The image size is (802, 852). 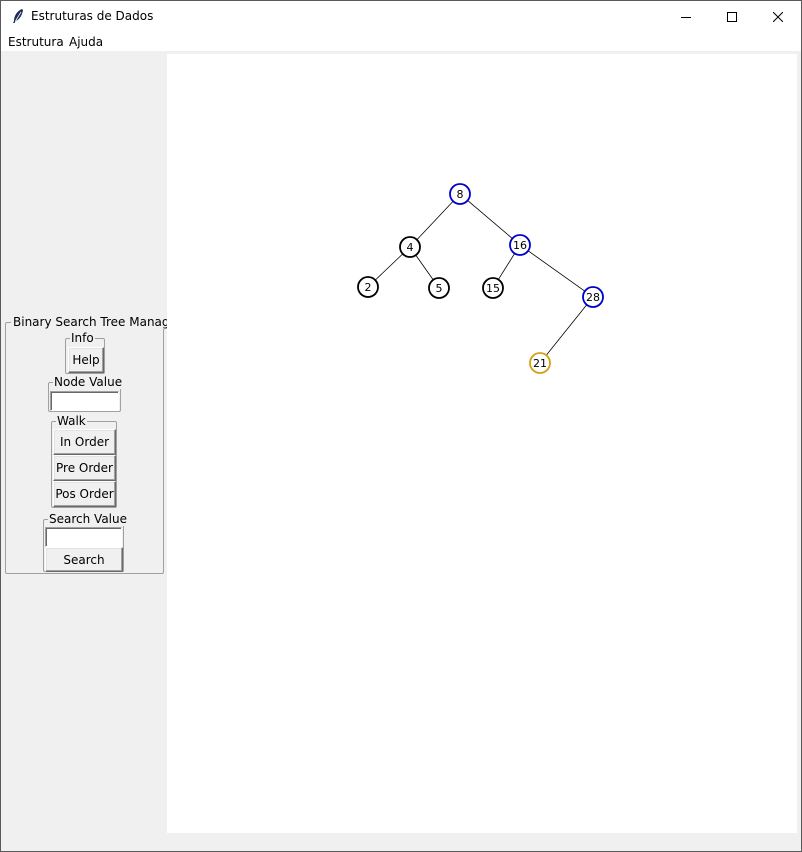 I want to click on tree-node-5: 5, so click(x=439, y=288).